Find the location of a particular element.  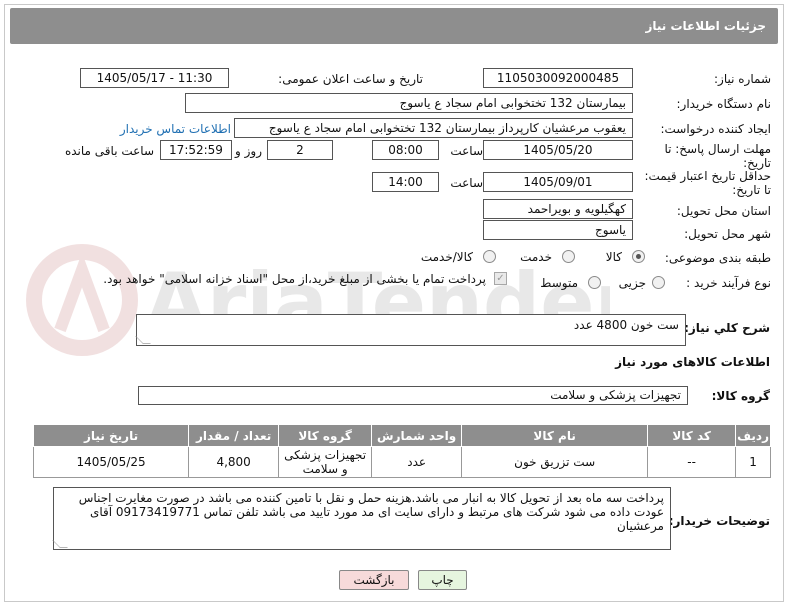

deadline-time-field: 08:00 is located at coordinates (405, 150).